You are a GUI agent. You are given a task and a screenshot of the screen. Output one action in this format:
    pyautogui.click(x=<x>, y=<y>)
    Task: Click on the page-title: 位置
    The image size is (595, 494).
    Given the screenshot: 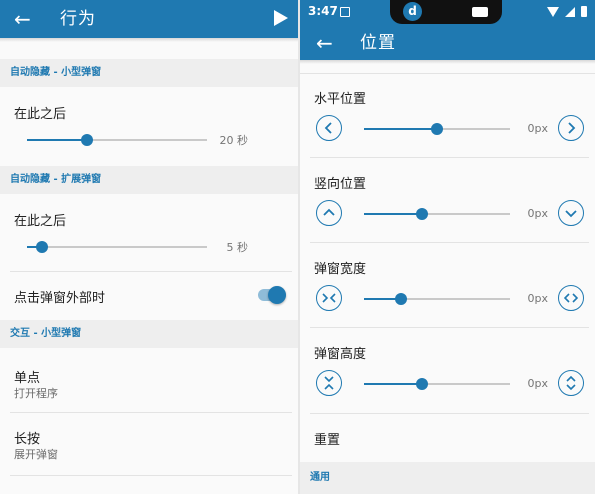 What is the action you would take?
    pyautogui.click(x=378, y=43)
    